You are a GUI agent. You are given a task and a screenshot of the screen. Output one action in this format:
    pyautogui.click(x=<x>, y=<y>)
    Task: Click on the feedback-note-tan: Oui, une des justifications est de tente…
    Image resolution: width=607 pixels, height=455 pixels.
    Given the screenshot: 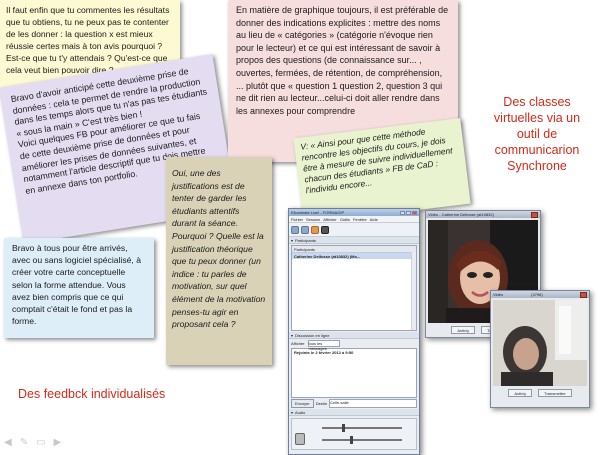 What is the action you would take?
    pyautogui.click(x=219, y=261)
    